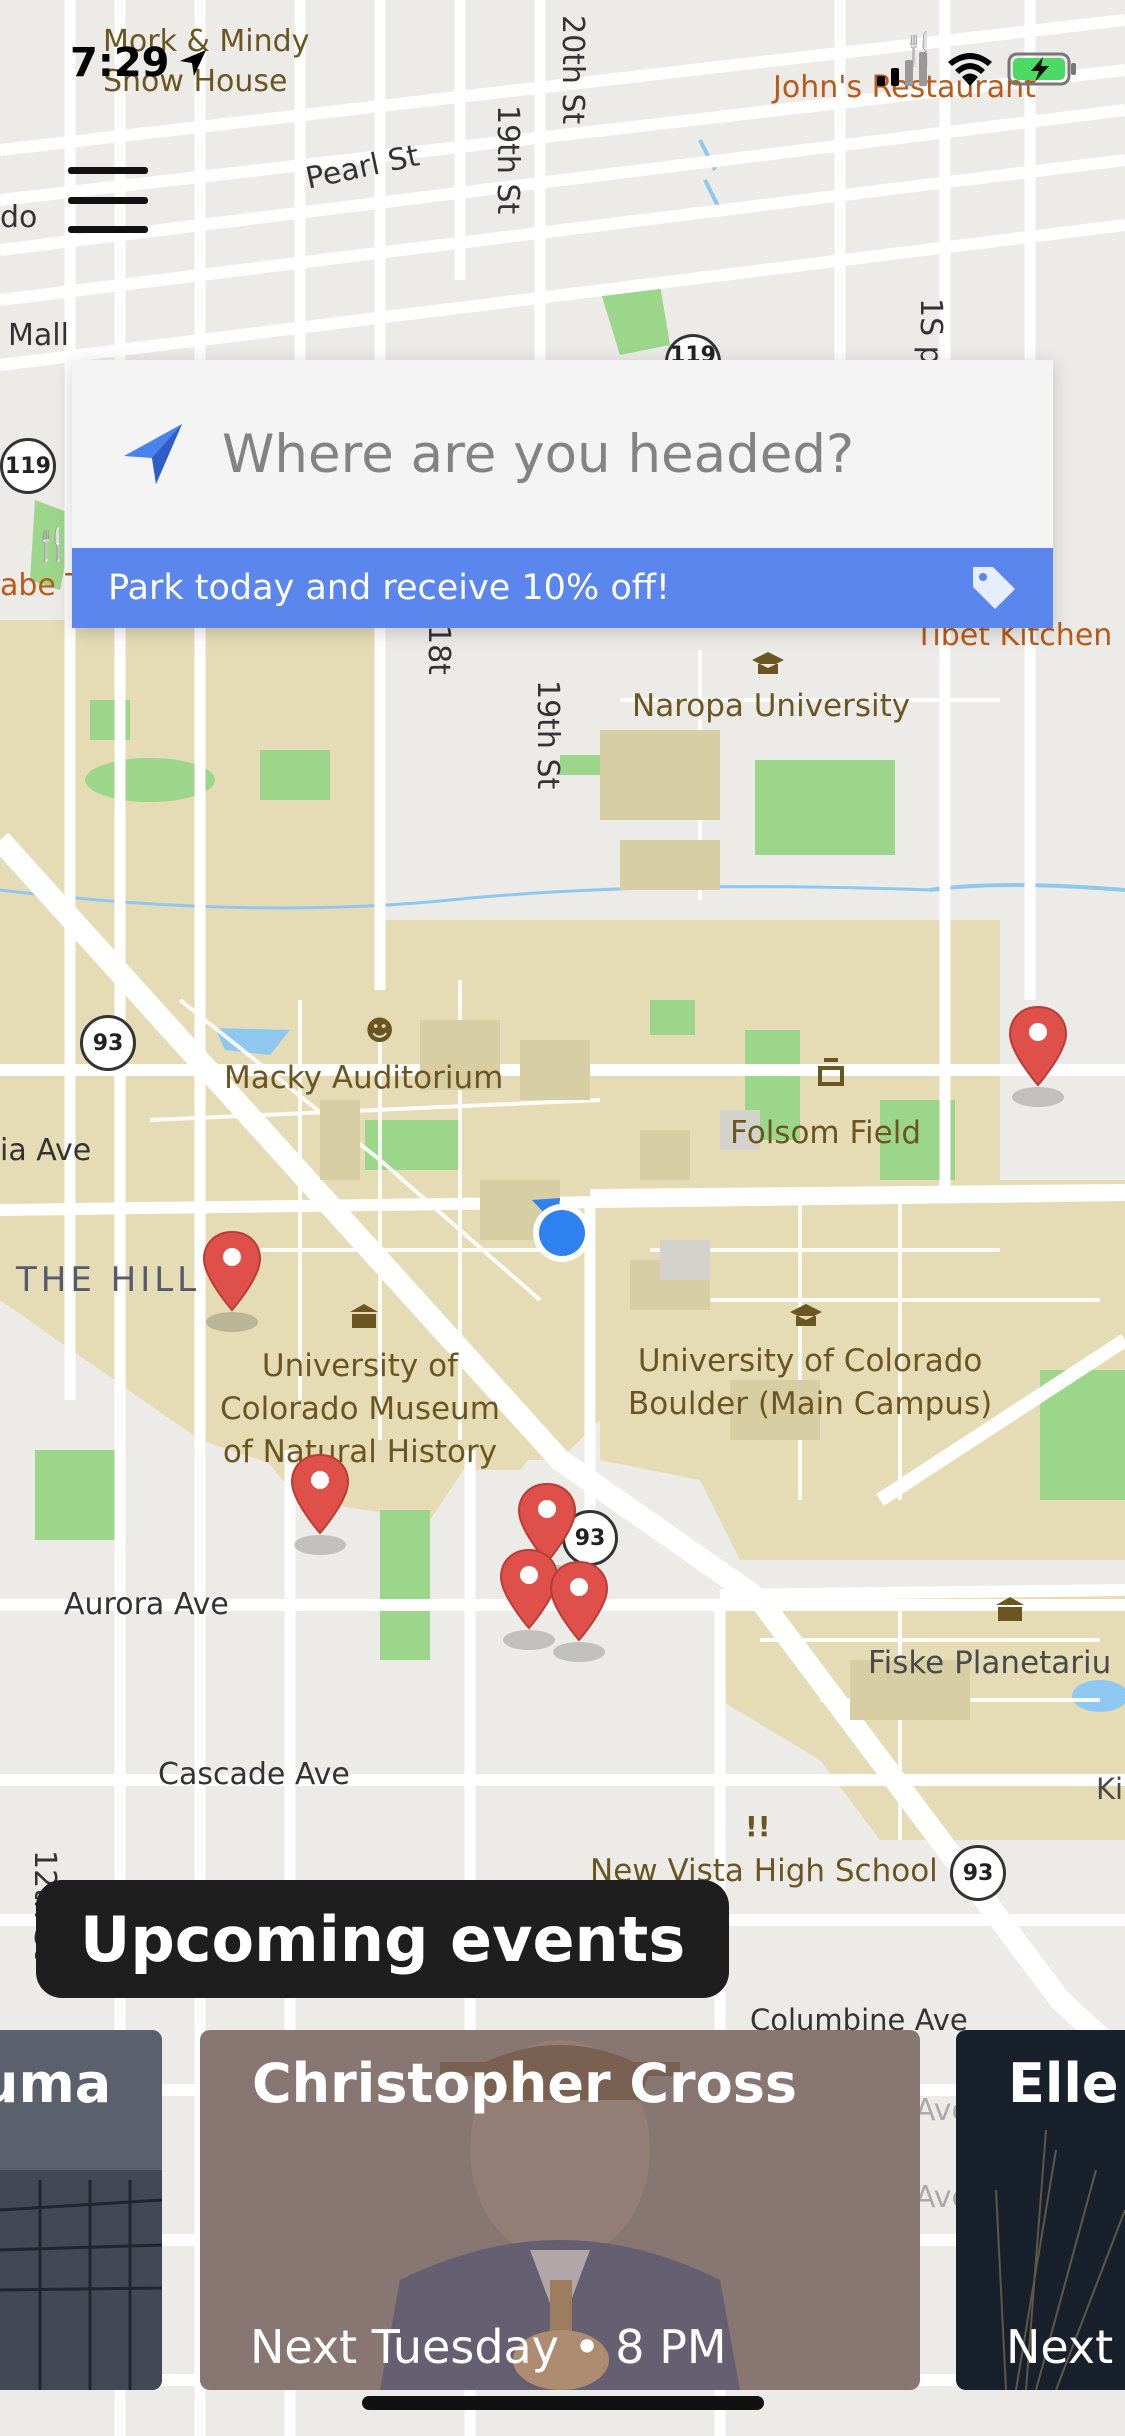 The width and height of the screenshot is (1125, 2436). Describe the element at coordinates (120, 63) in the screenshot. I see `status-time: 7:29` at that location.